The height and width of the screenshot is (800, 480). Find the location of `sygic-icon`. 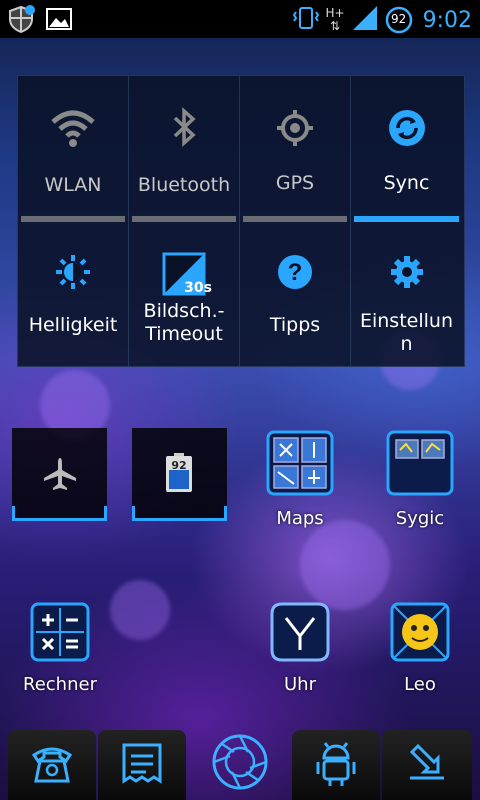

sygic-icon is located at coordinates (420, 465).